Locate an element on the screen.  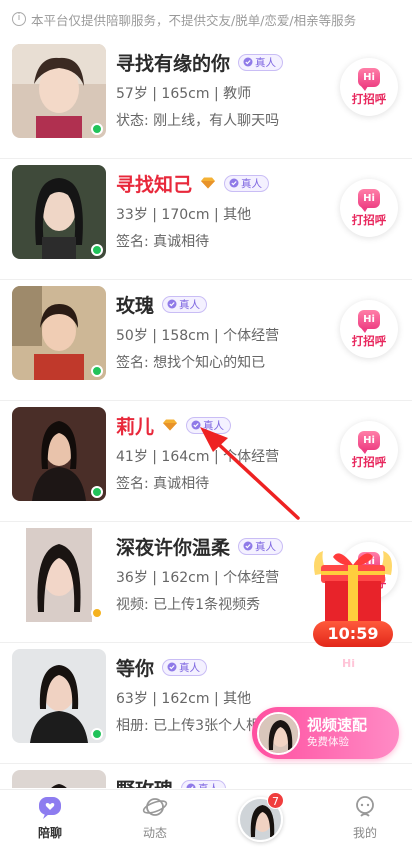
profile-name: 寻找知己 is located at coordinates (154, 183).